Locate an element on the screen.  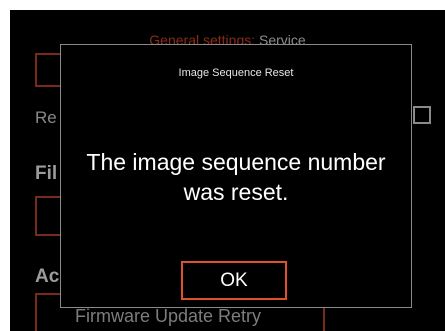
firmware-update-retry-label: Firmware Update Retry is located at coordinates (168, 316).